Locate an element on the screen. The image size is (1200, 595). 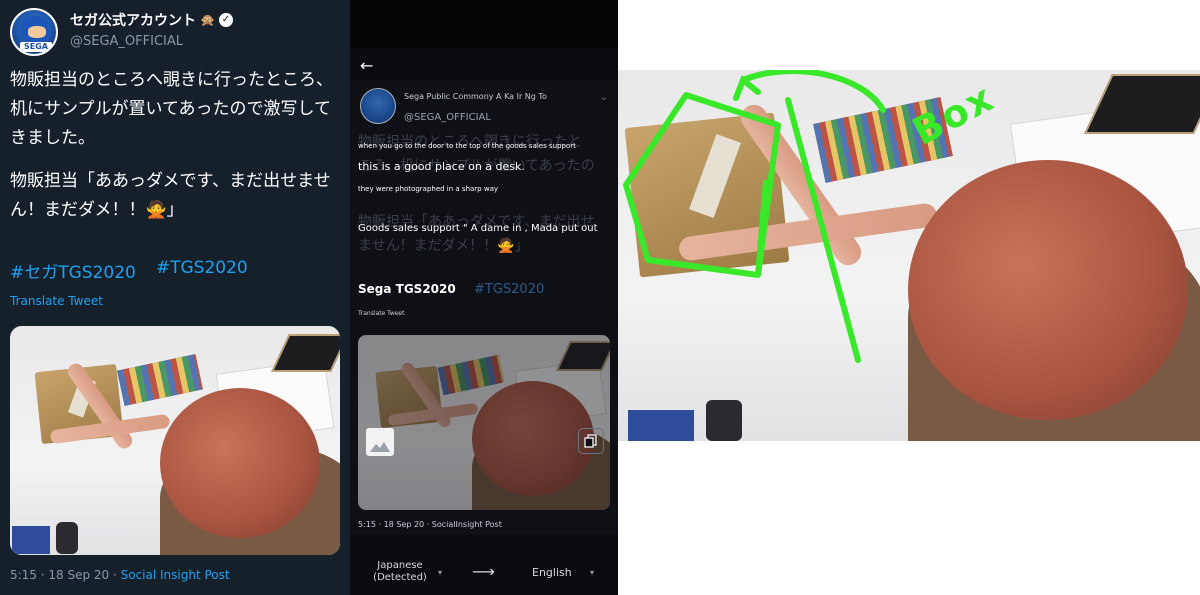
cross-stroke is located at coordinates (823, 230).